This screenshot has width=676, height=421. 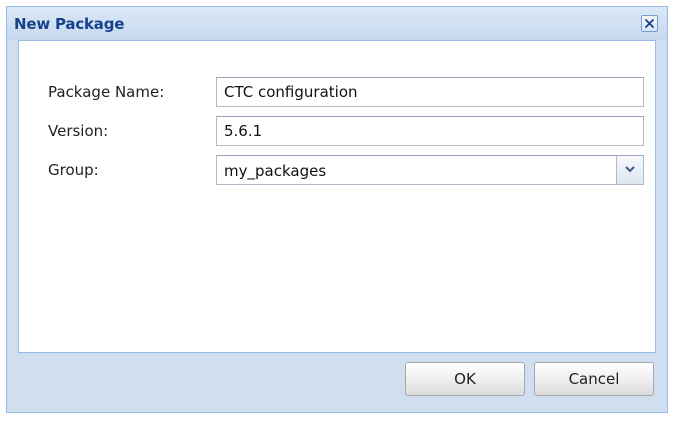 I want to click on chevron-down-icon, so click(x=630, y=169).